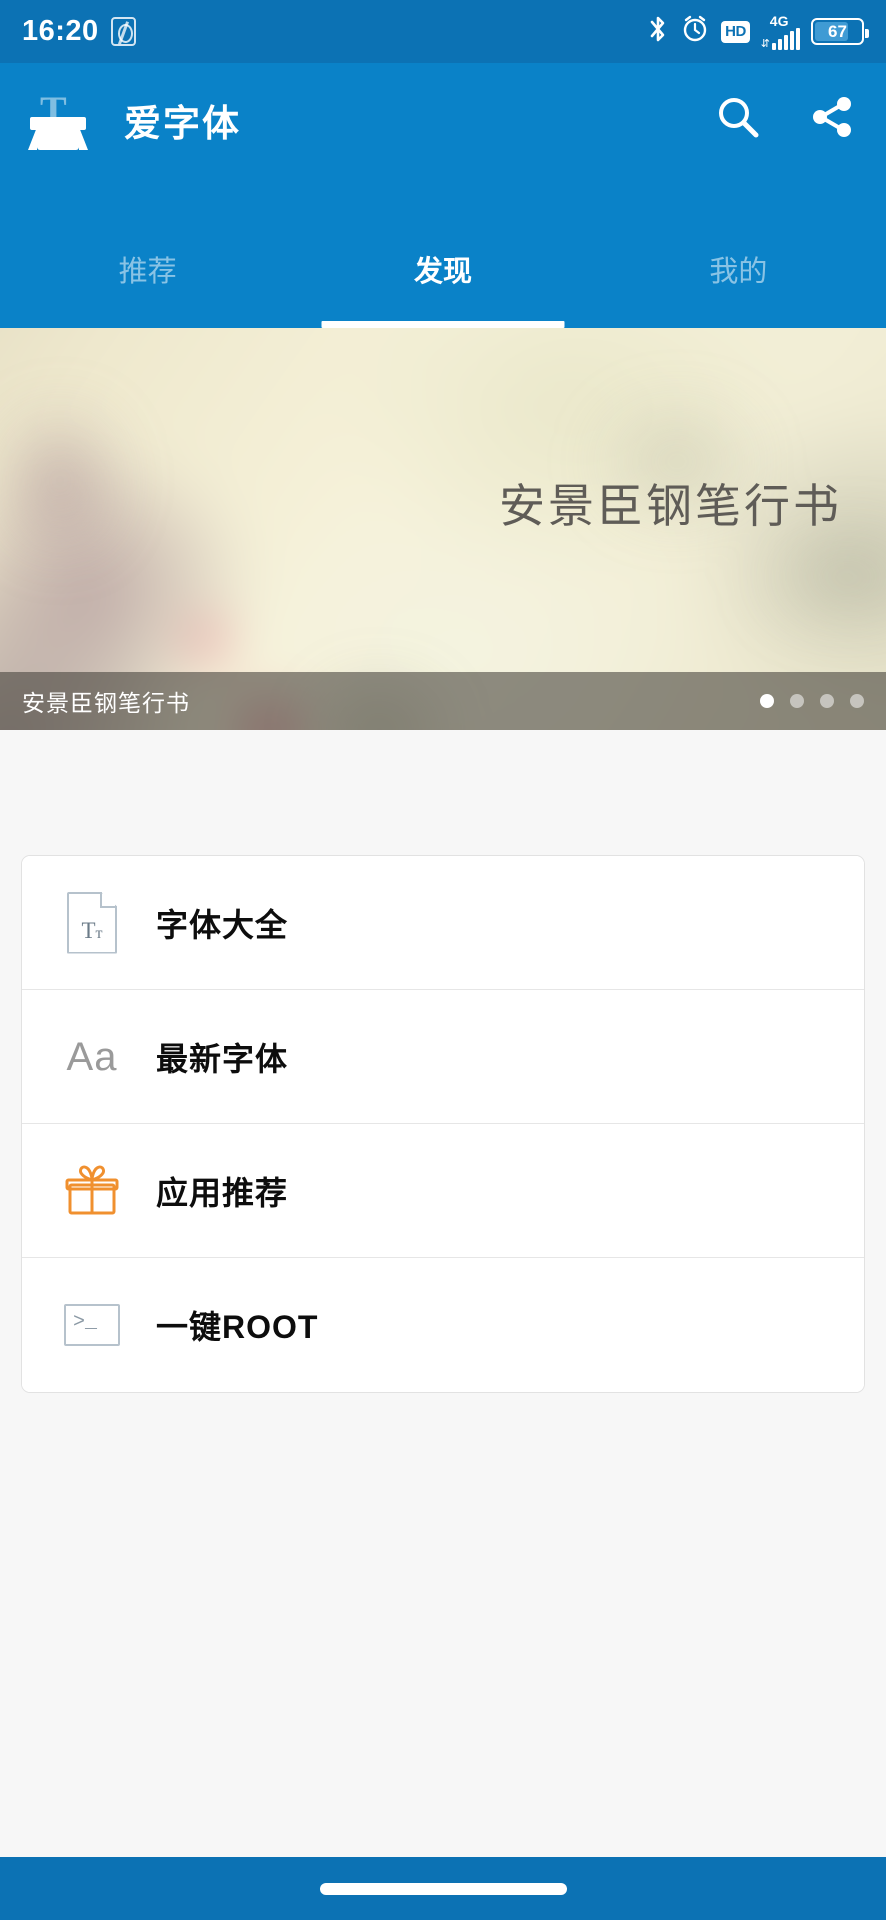 The height and width of the screenshot is (1920, 886). Describe the element at coordinates (785, 120) in the screenshot. I see `app-bar-actions` at that location.